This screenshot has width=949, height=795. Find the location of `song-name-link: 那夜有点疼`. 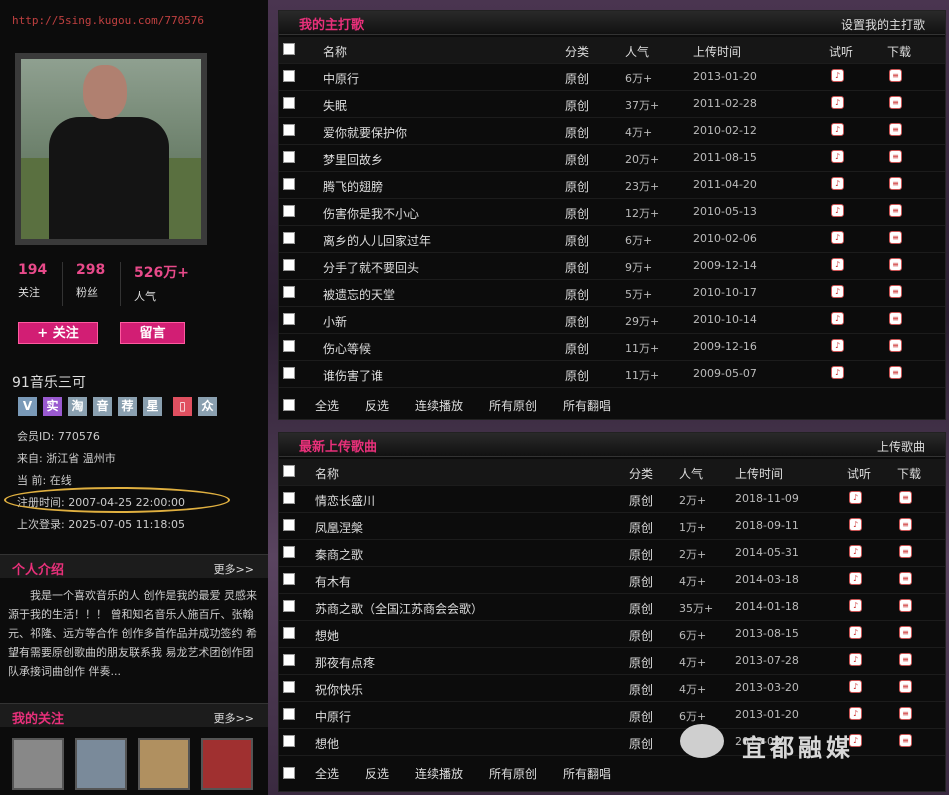

song-name-link: 那夜有点疼 is located at coordinates (345, 662).